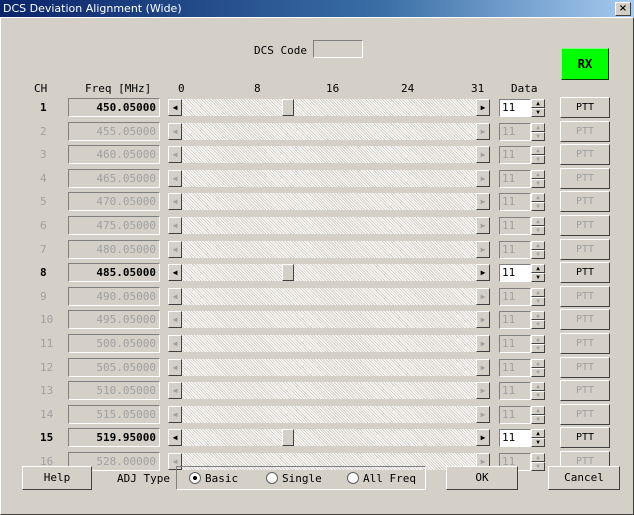  What do you see at coordinates (43, 249) in the screenshot?
I see `channel-number: 7` at bounding box center [43, 249].